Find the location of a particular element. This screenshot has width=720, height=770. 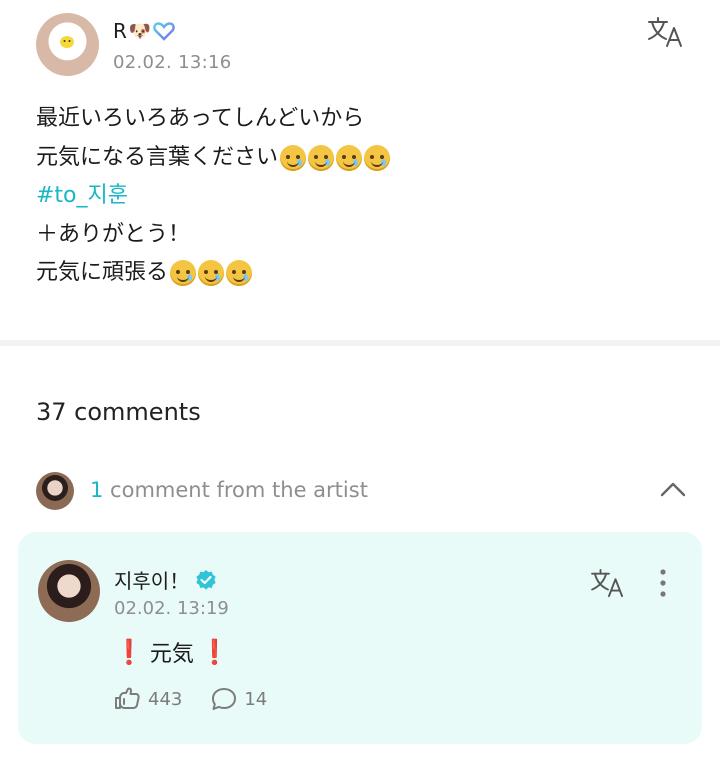

section-divider is located at coordinates (360, 343).